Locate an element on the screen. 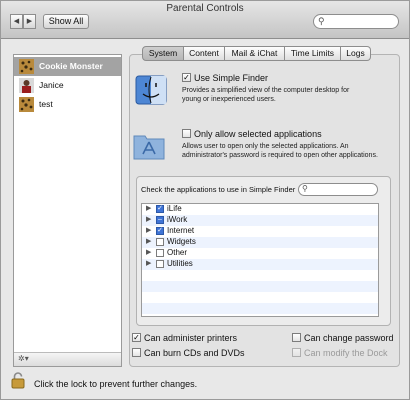 This screenshot has width=410, height=400. modify-dock-checkbox is located at coordinates (296, 352).